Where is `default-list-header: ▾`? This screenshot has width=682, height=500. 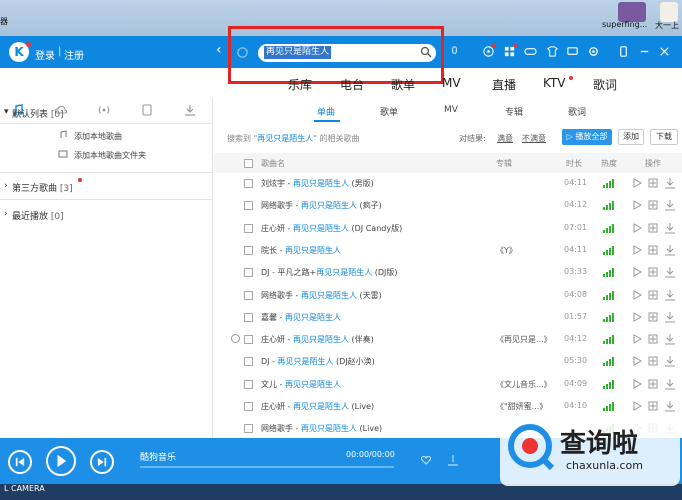
default-list-header: ▾ is located at coordinates (6, 112).